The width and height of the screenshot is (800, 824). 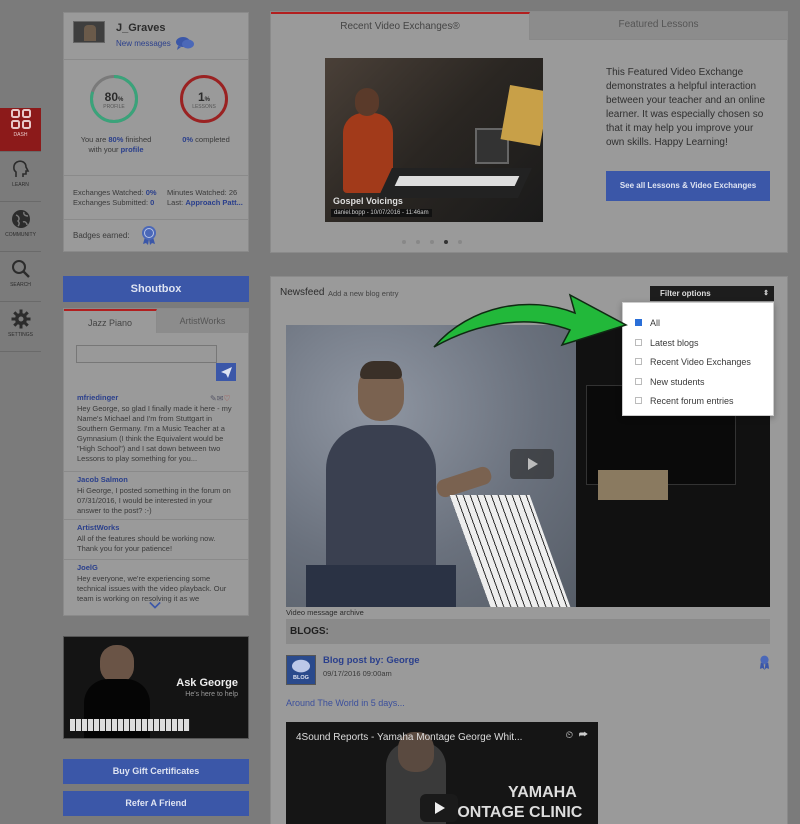 I want to click on avatar, so click(x=89, y=32).